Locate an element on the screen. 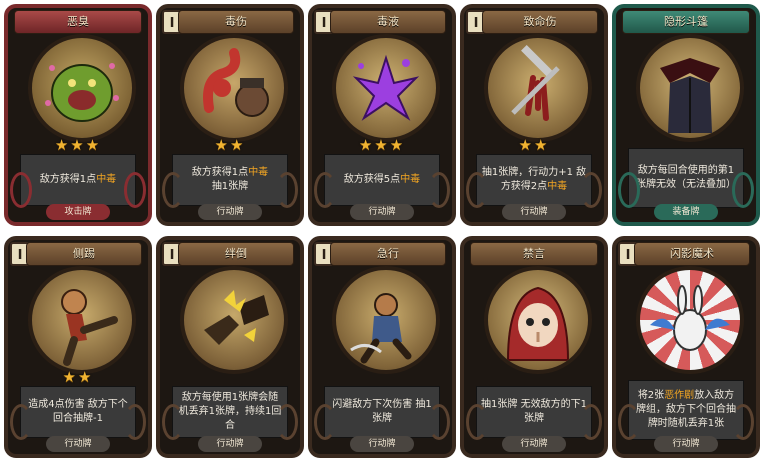 Image resolution: width=762 pixels, height=461 pixels. card-description: 抽1张牌，行动力+1 敌方获得2点中毒 is located at coordinates (534, 180).